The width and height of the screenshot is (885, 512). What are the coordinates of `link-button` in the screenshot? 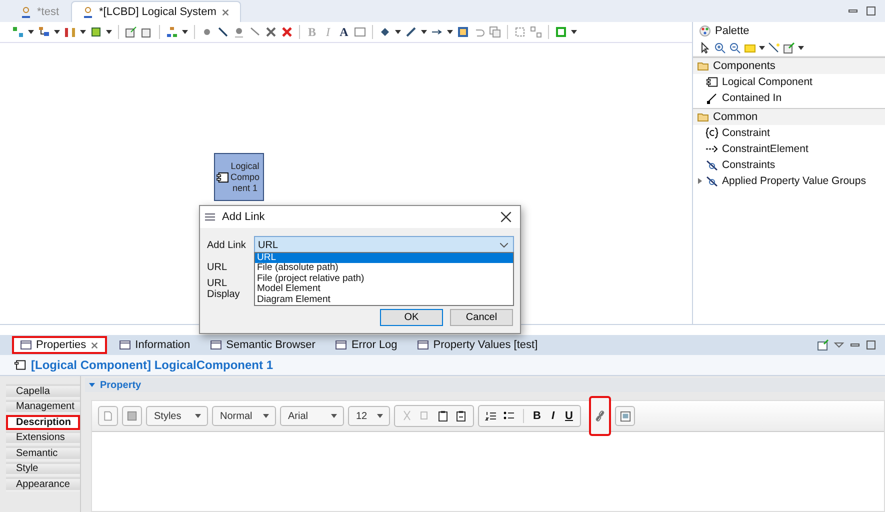 It's located at (600, 416).